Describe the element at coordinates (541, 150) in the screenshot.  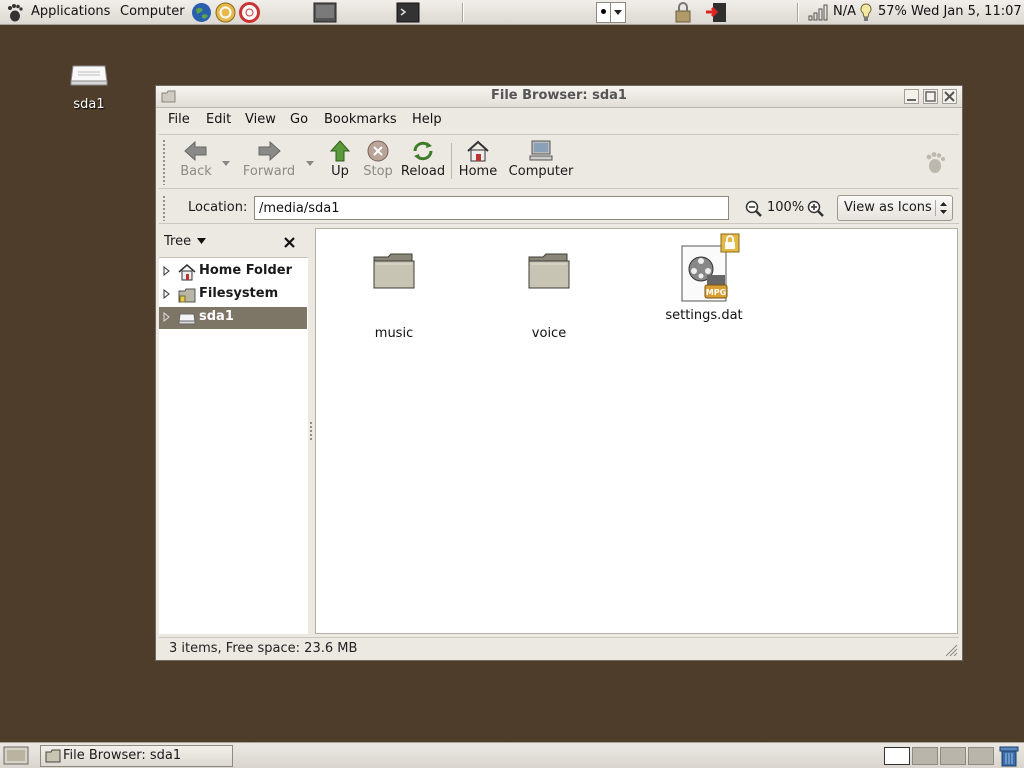
I see `computer-icon` at that location.